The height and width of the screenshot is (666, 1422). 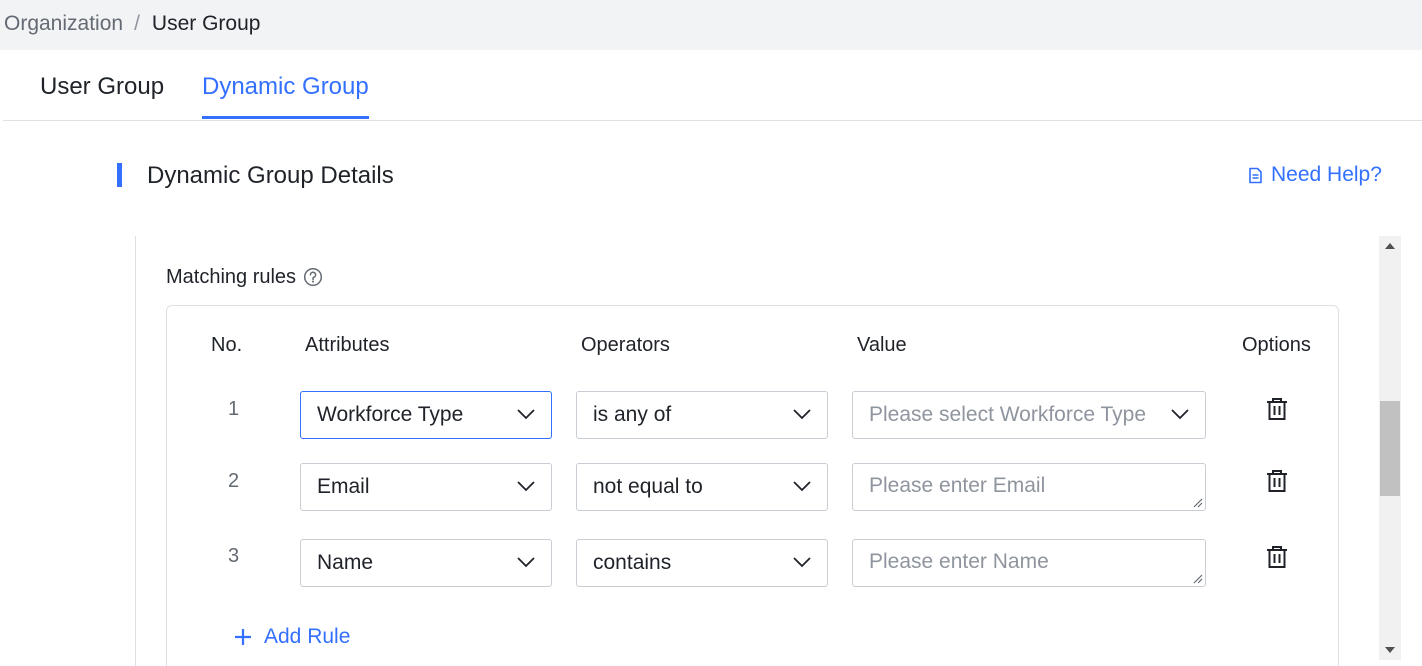 I want to click on rule-1-attribute-value: Workforce Type, so click(x=390, y=414).